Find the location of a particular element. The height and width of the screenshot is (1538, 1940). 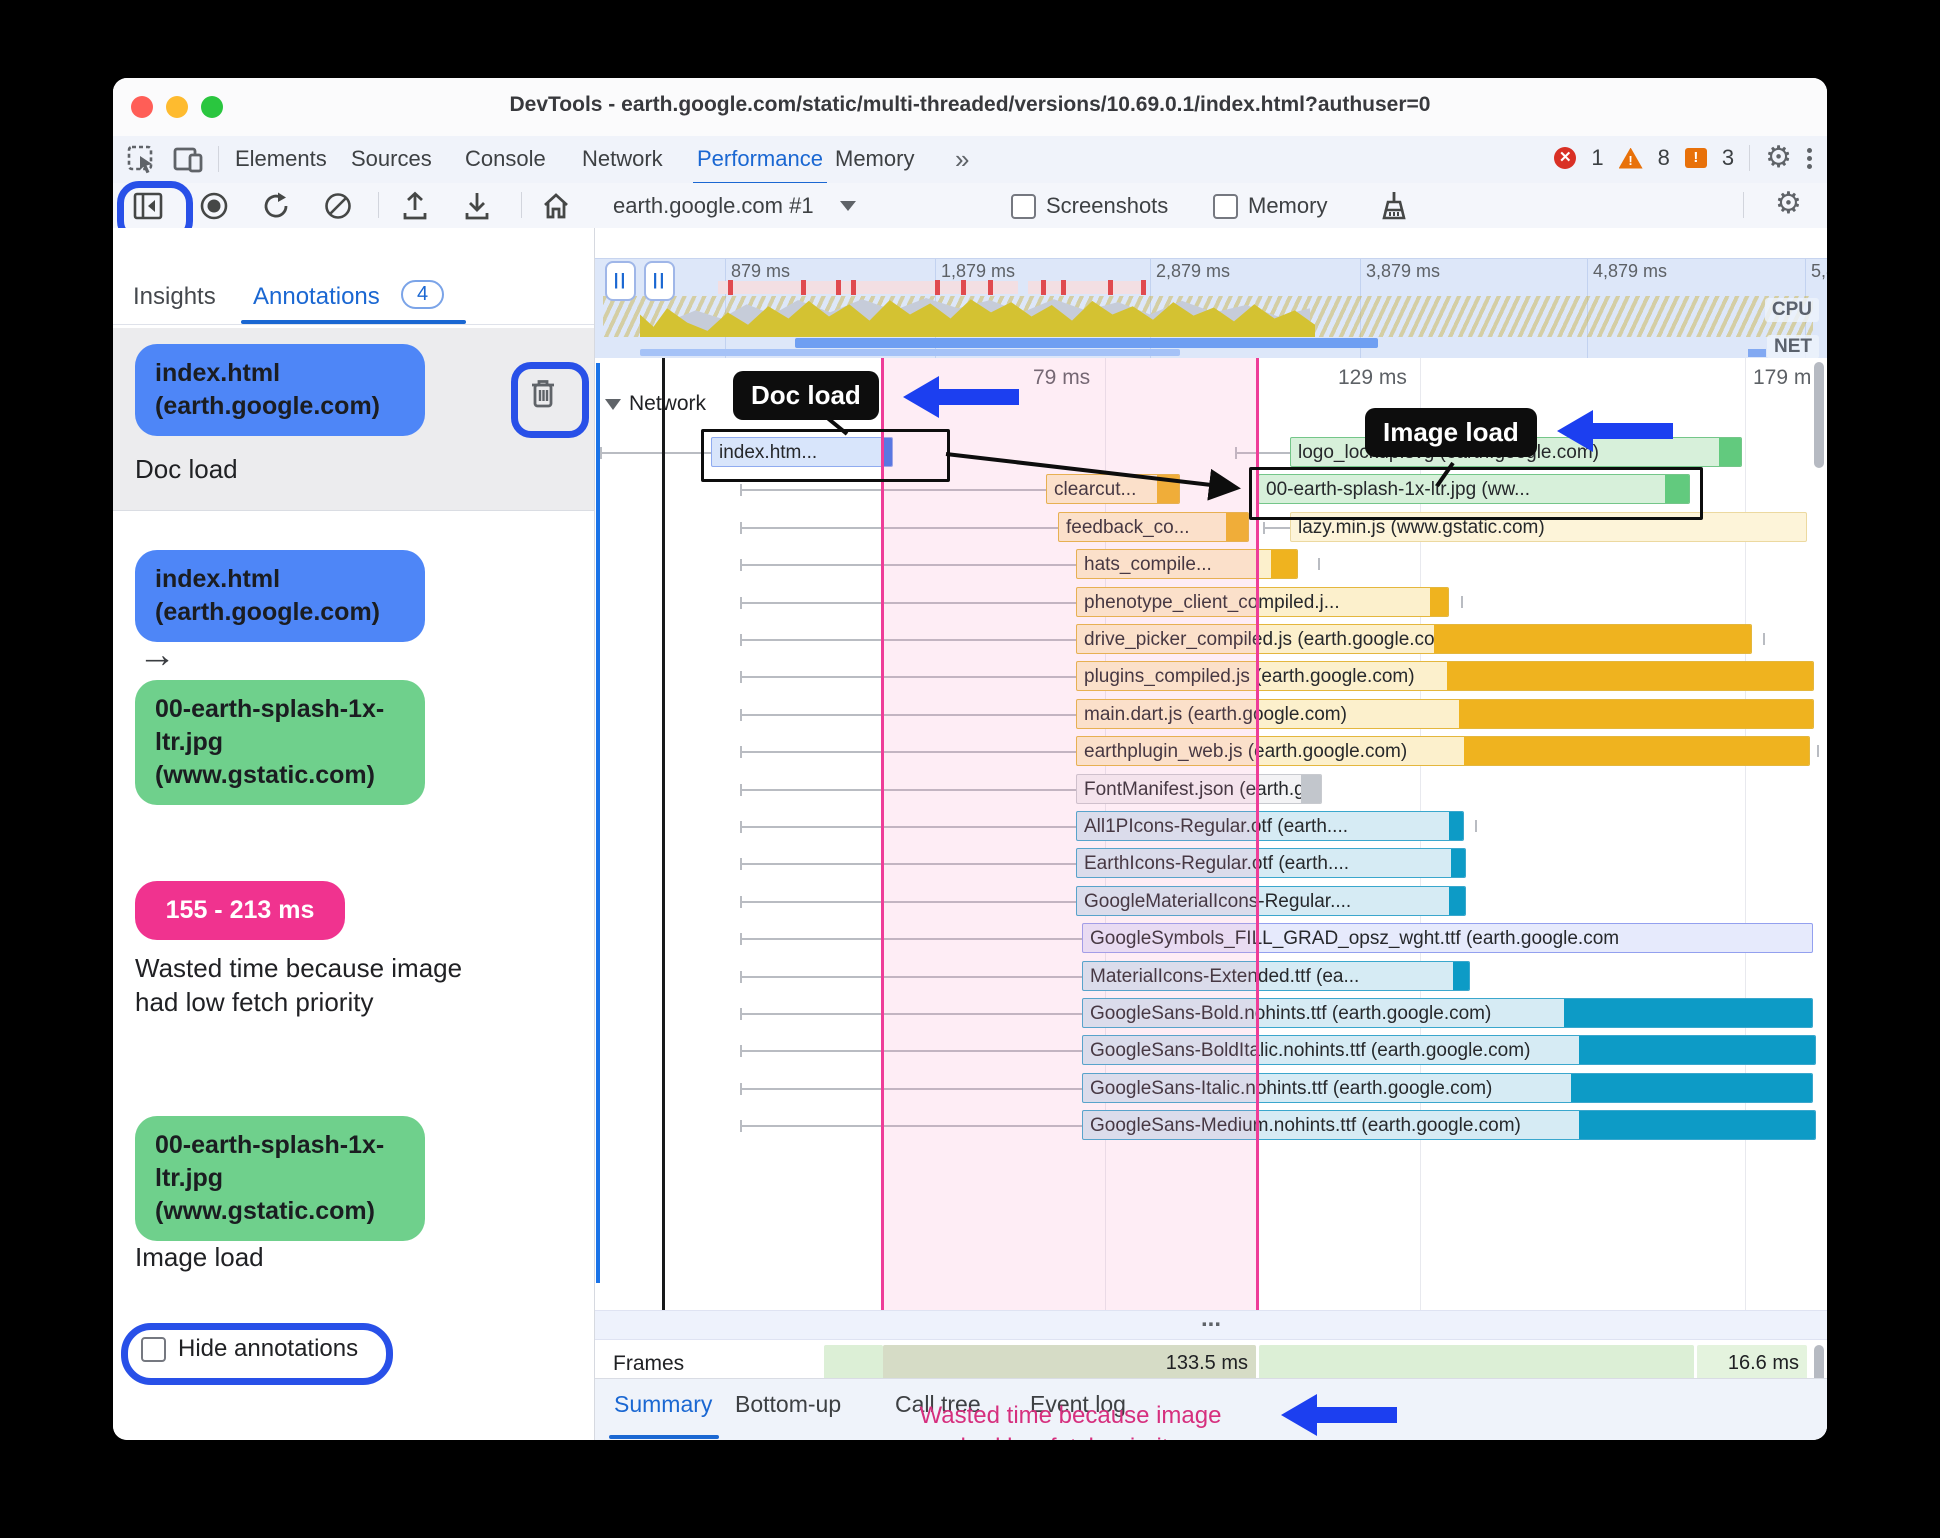

hide-annotations-toggle: Hide annotations is located at coordinates (249, 1349).